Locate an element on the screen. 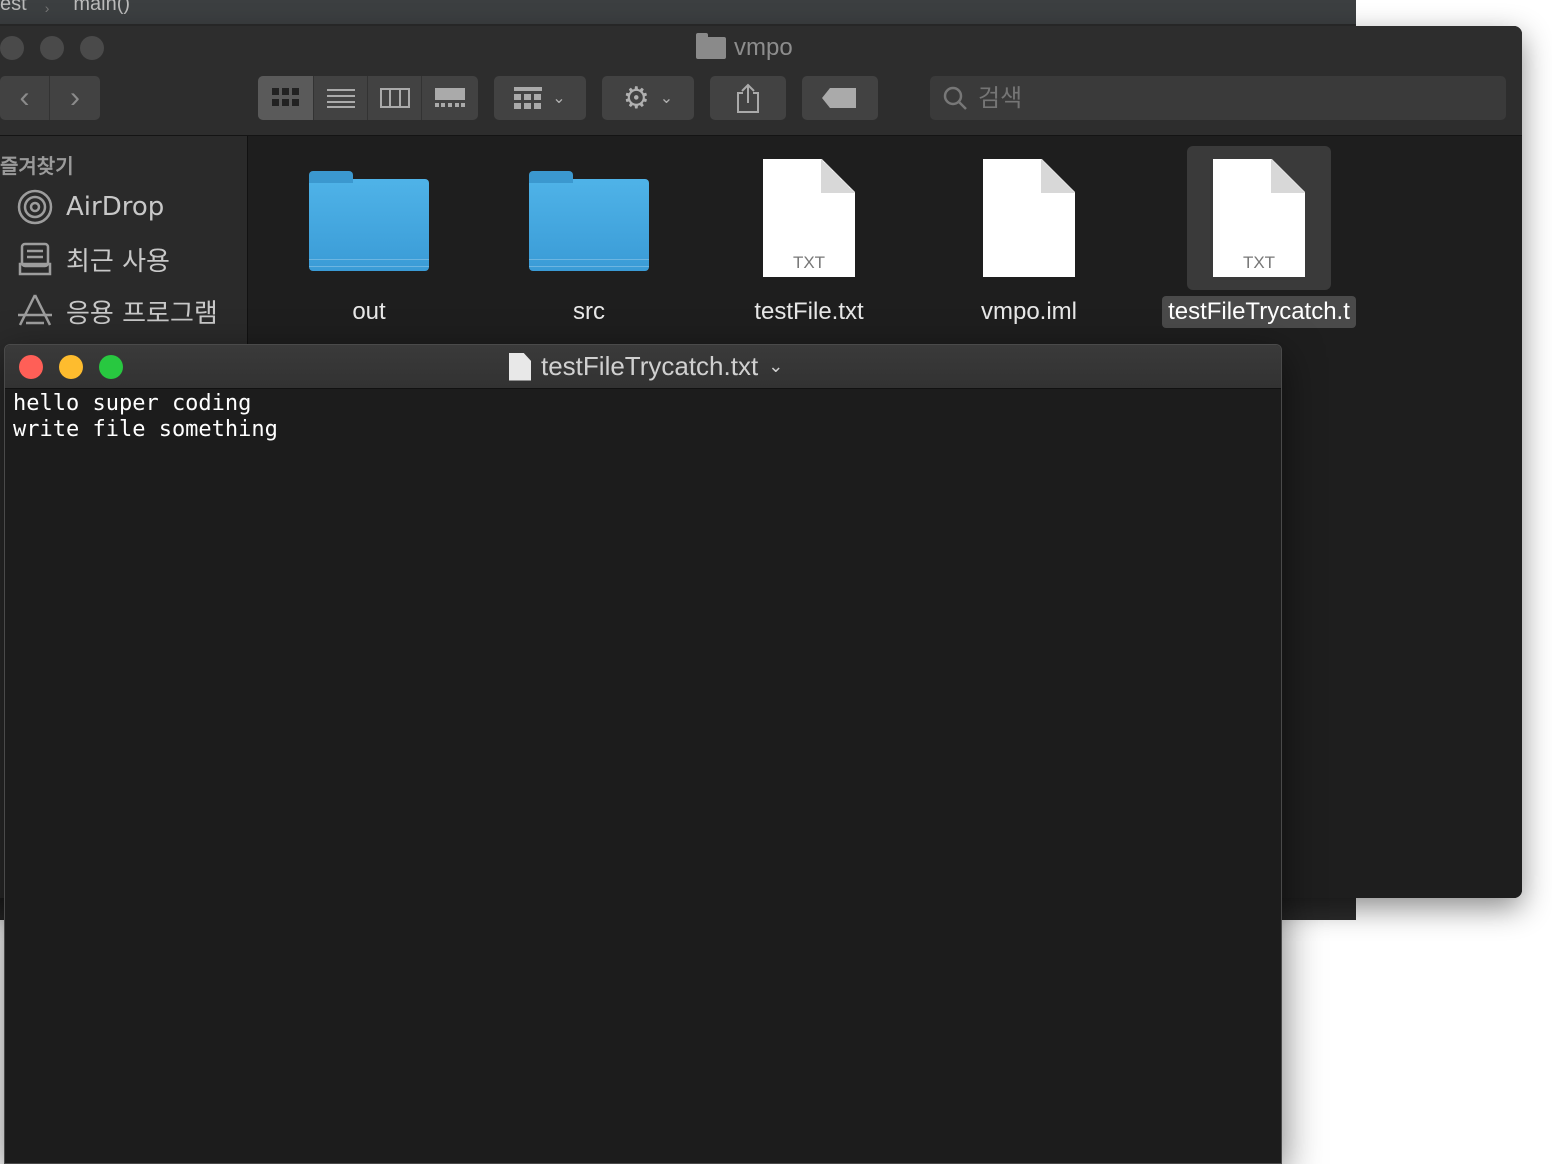  group-grid-icon is located at coordinates (528, 98).